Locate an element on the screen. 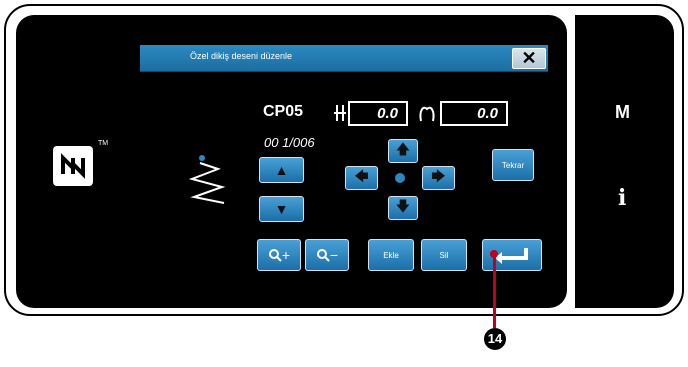 The width and height of the screenshot is (688, 367). trademark-mark: TM is located at coordinates (103, 143).